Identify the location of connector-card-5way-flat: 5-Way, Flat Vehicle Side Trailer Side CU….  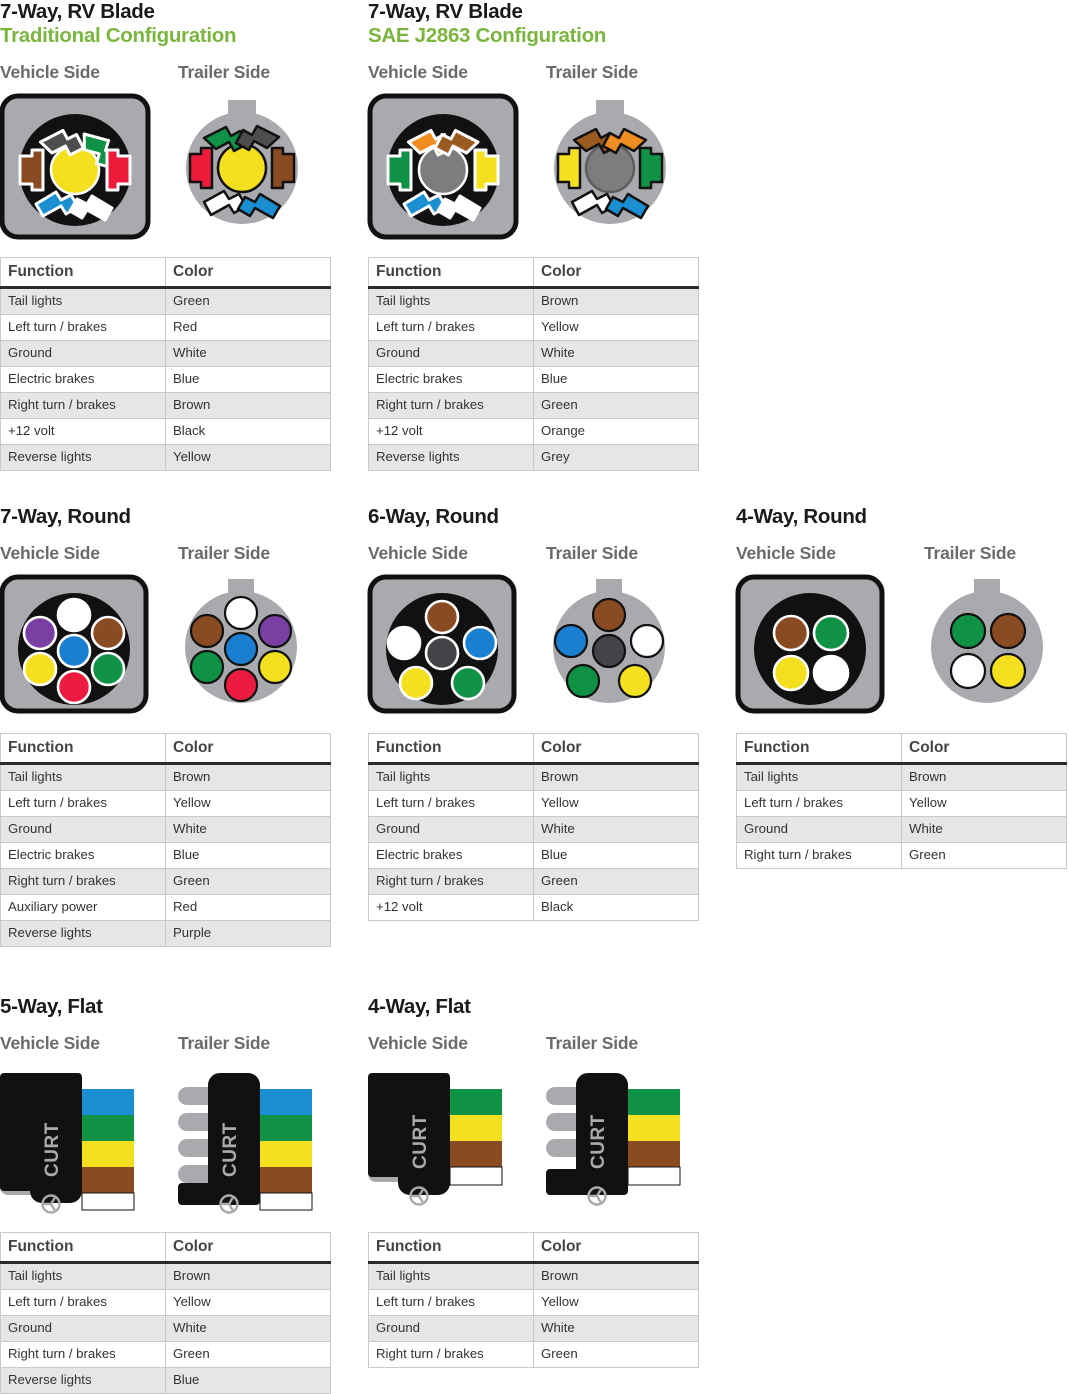
(170, 1194).